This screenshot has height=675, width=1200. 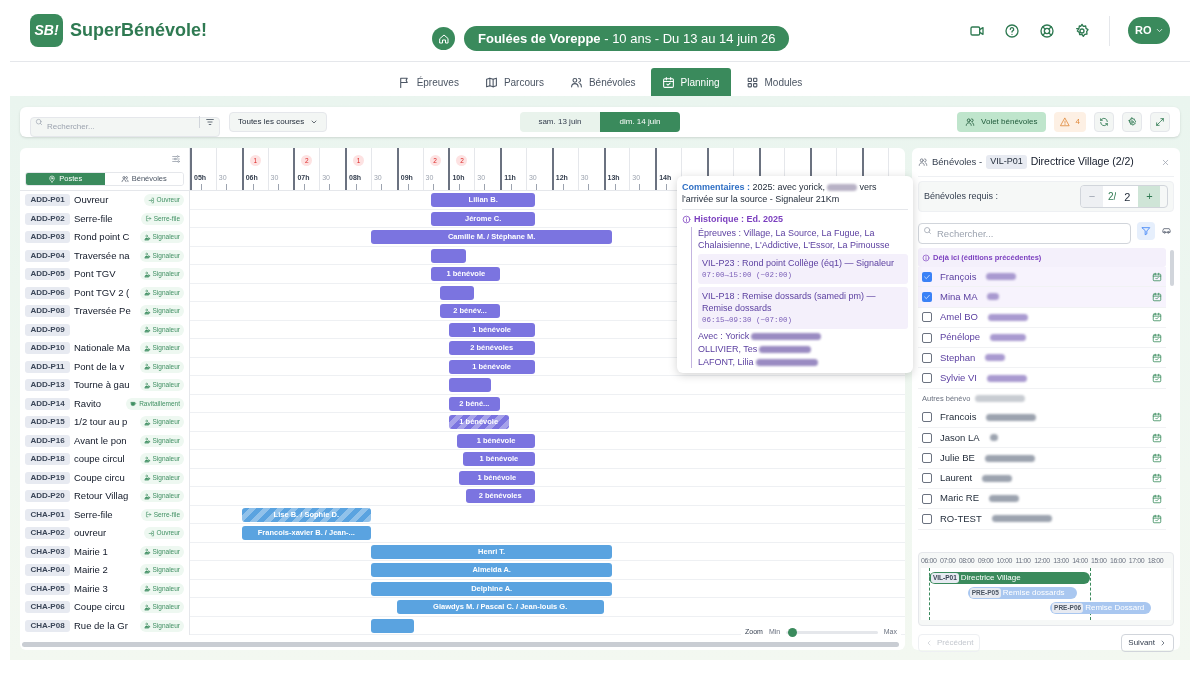 What do you see at coordinates (1104, 122) in the screenshot?
I see `refresh-button` at bounding box center [1104, 122].